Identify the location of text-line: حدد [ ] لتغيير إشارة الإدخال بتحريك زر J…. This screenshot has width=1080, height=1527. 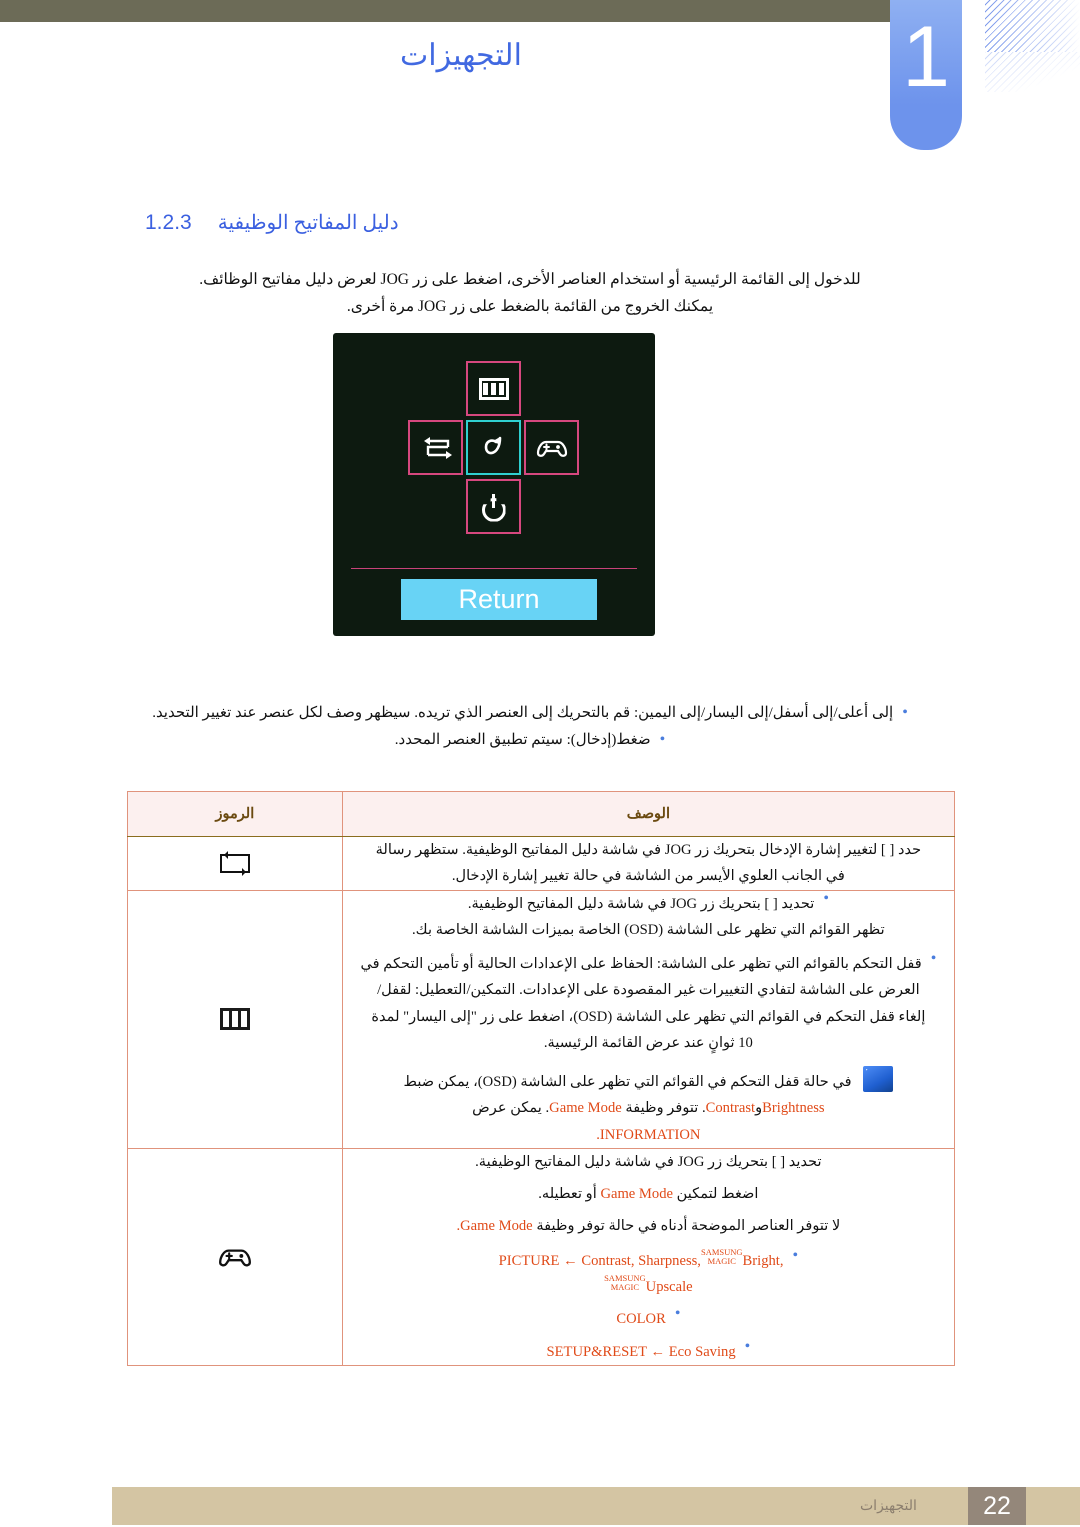
(648, 850).